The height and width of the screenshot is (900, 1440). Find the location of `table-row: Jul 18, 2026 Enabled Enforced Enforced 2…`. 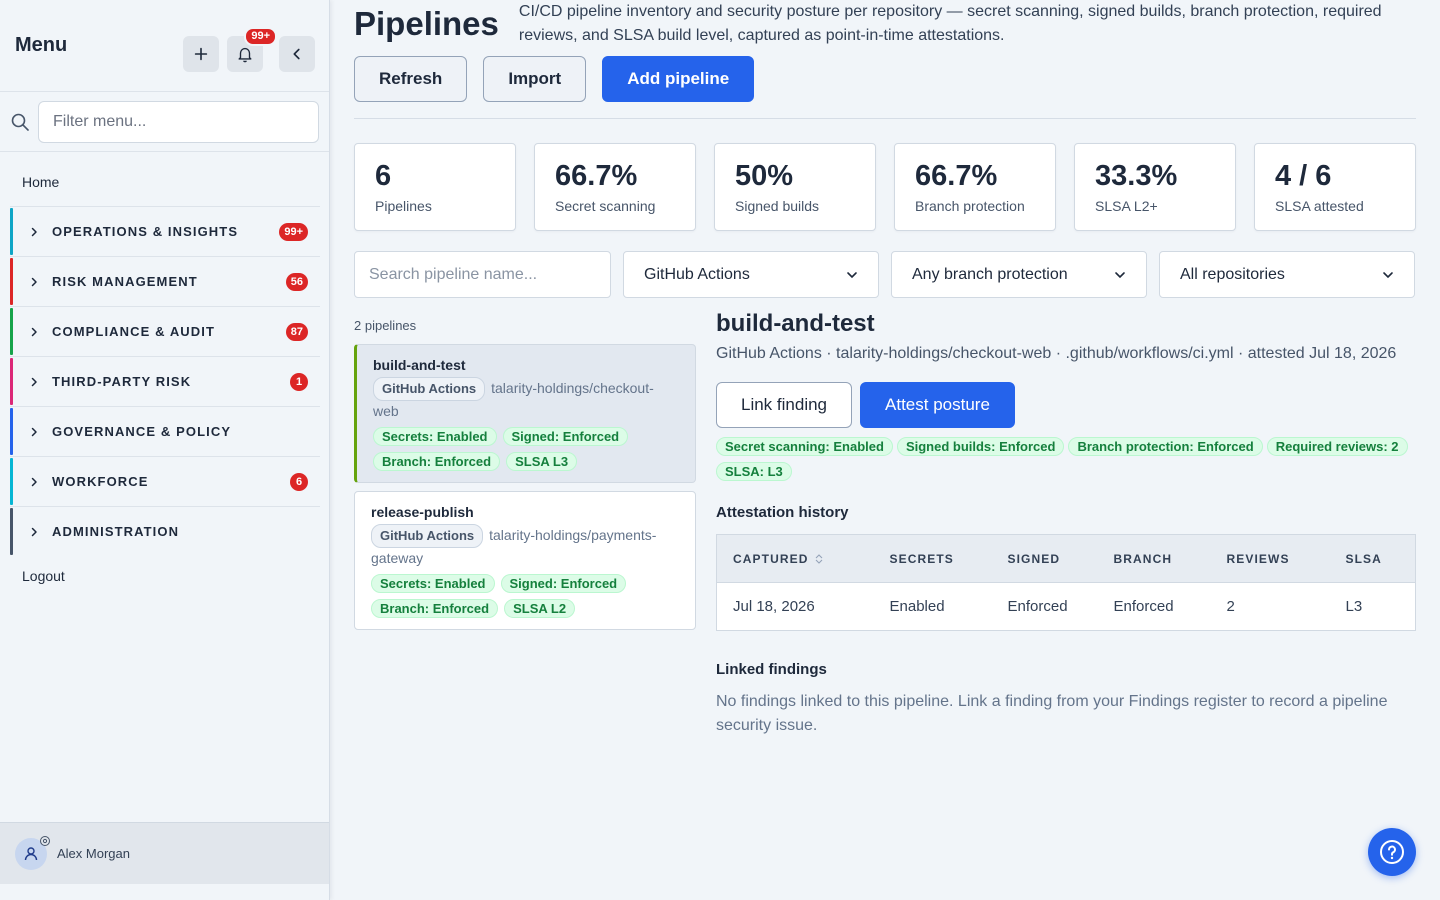

table-row: Jul 18, 2026 Enabled Enforced Enforced 2… is located at coordinates (1066, 607).